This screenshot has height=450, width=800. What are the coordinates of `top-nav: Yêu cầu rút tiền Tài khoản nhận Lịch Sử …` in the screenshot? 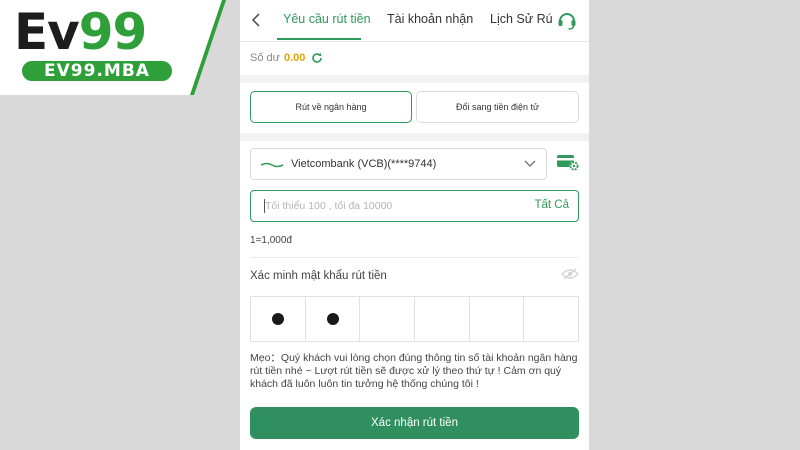 It's located at (414, 21).